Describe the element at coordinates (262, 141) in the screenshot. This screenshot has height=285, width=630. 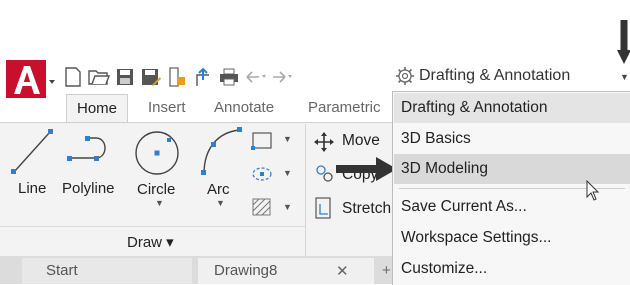
I see `rectangle-icon` at that location.